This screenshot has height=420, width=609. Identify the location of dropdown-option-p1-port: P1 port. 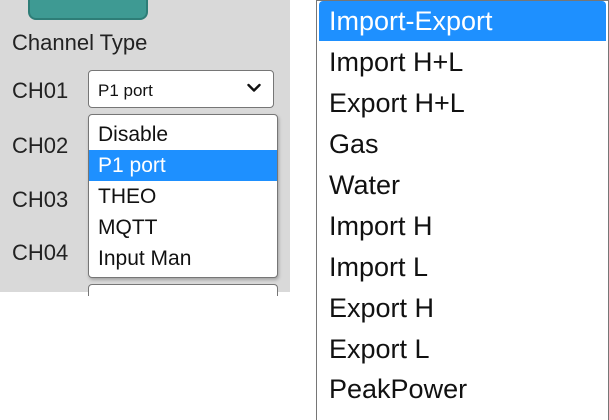
(183, 165).